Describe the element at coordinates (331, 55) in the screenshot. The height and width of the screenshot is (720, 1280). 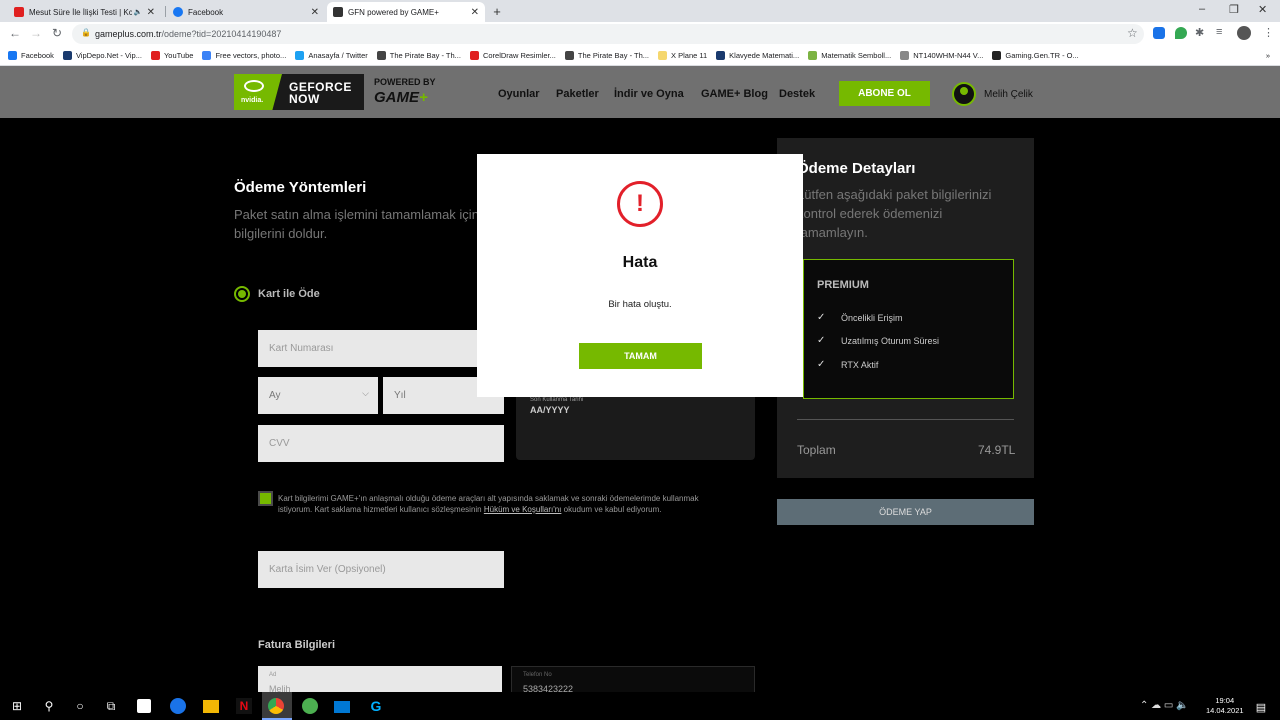
I see `bookmark-item: Anasayfa / Twitter` at that location.